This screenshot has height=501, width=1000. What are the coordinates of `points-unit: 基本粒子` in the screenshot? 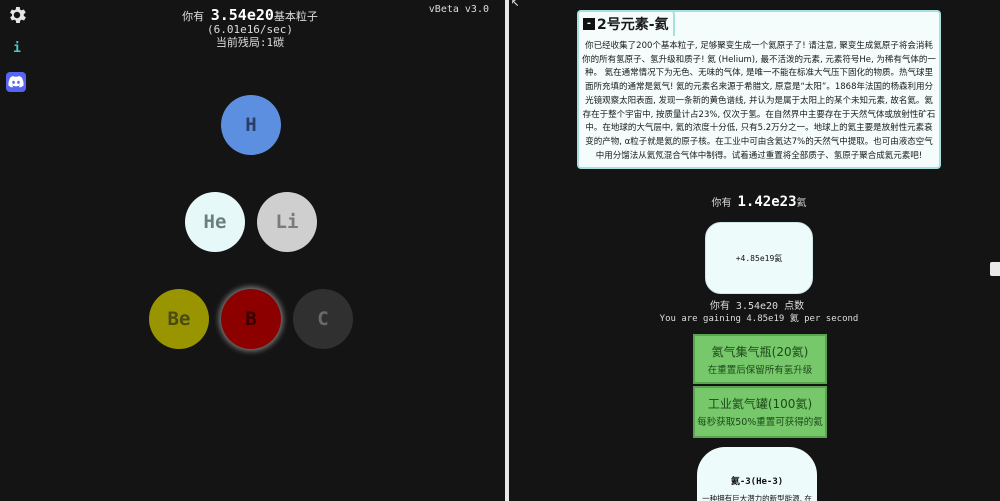 It's located at (295, 16).